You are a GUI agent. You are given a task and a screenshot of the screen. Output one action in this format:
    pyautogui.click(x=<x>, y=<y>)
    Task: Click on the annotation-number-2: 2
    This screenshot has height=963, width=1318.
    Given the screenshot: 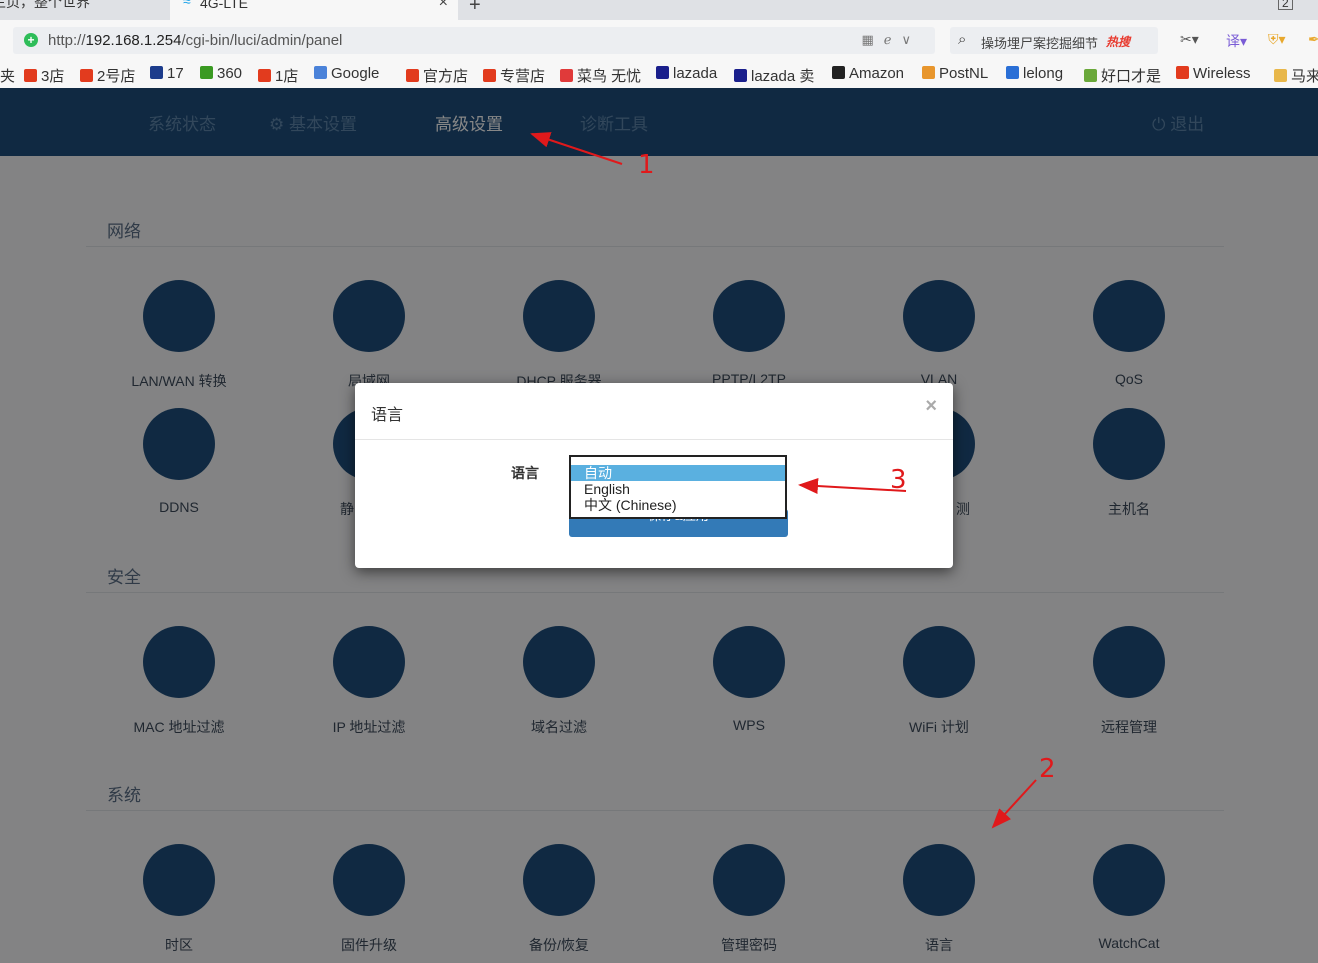 What is the action you would take?
    pyautogui.click(x=1047, y=769)
    